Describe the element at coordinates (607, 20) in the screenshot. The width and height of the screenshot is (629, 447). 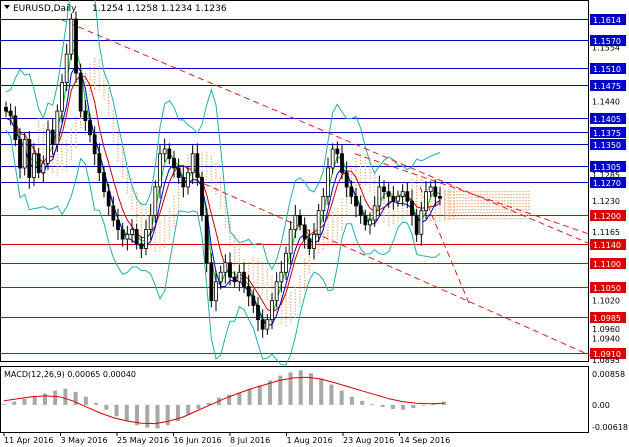
I see `level-label: 1.1614` at that location.